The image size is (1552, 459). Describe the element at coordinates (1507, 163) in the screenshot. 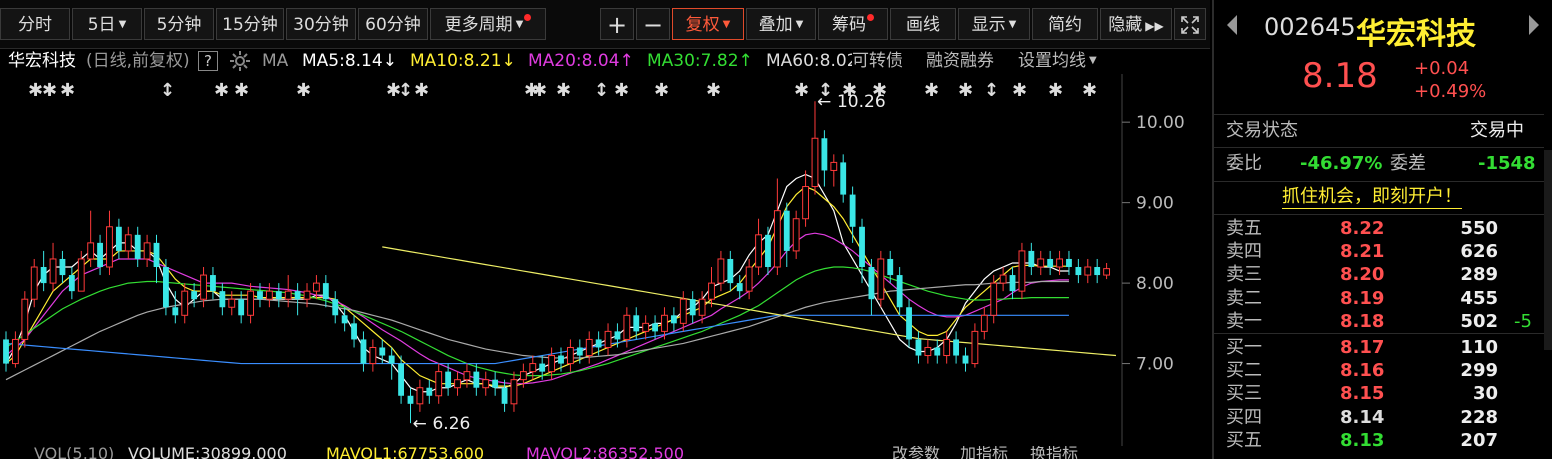

I see `weicha-value: -1548` at that location.